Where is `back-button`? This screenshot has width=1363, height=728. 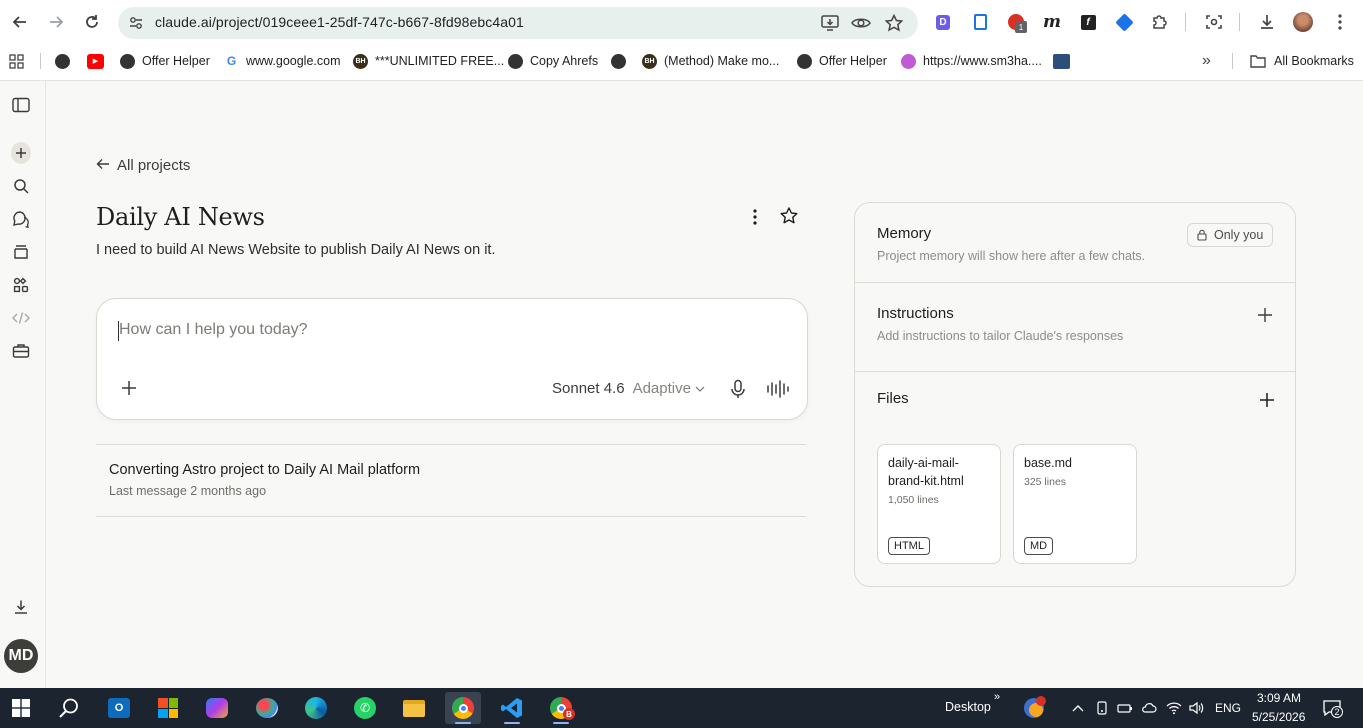
back-button is located at coordinates (20, 22).